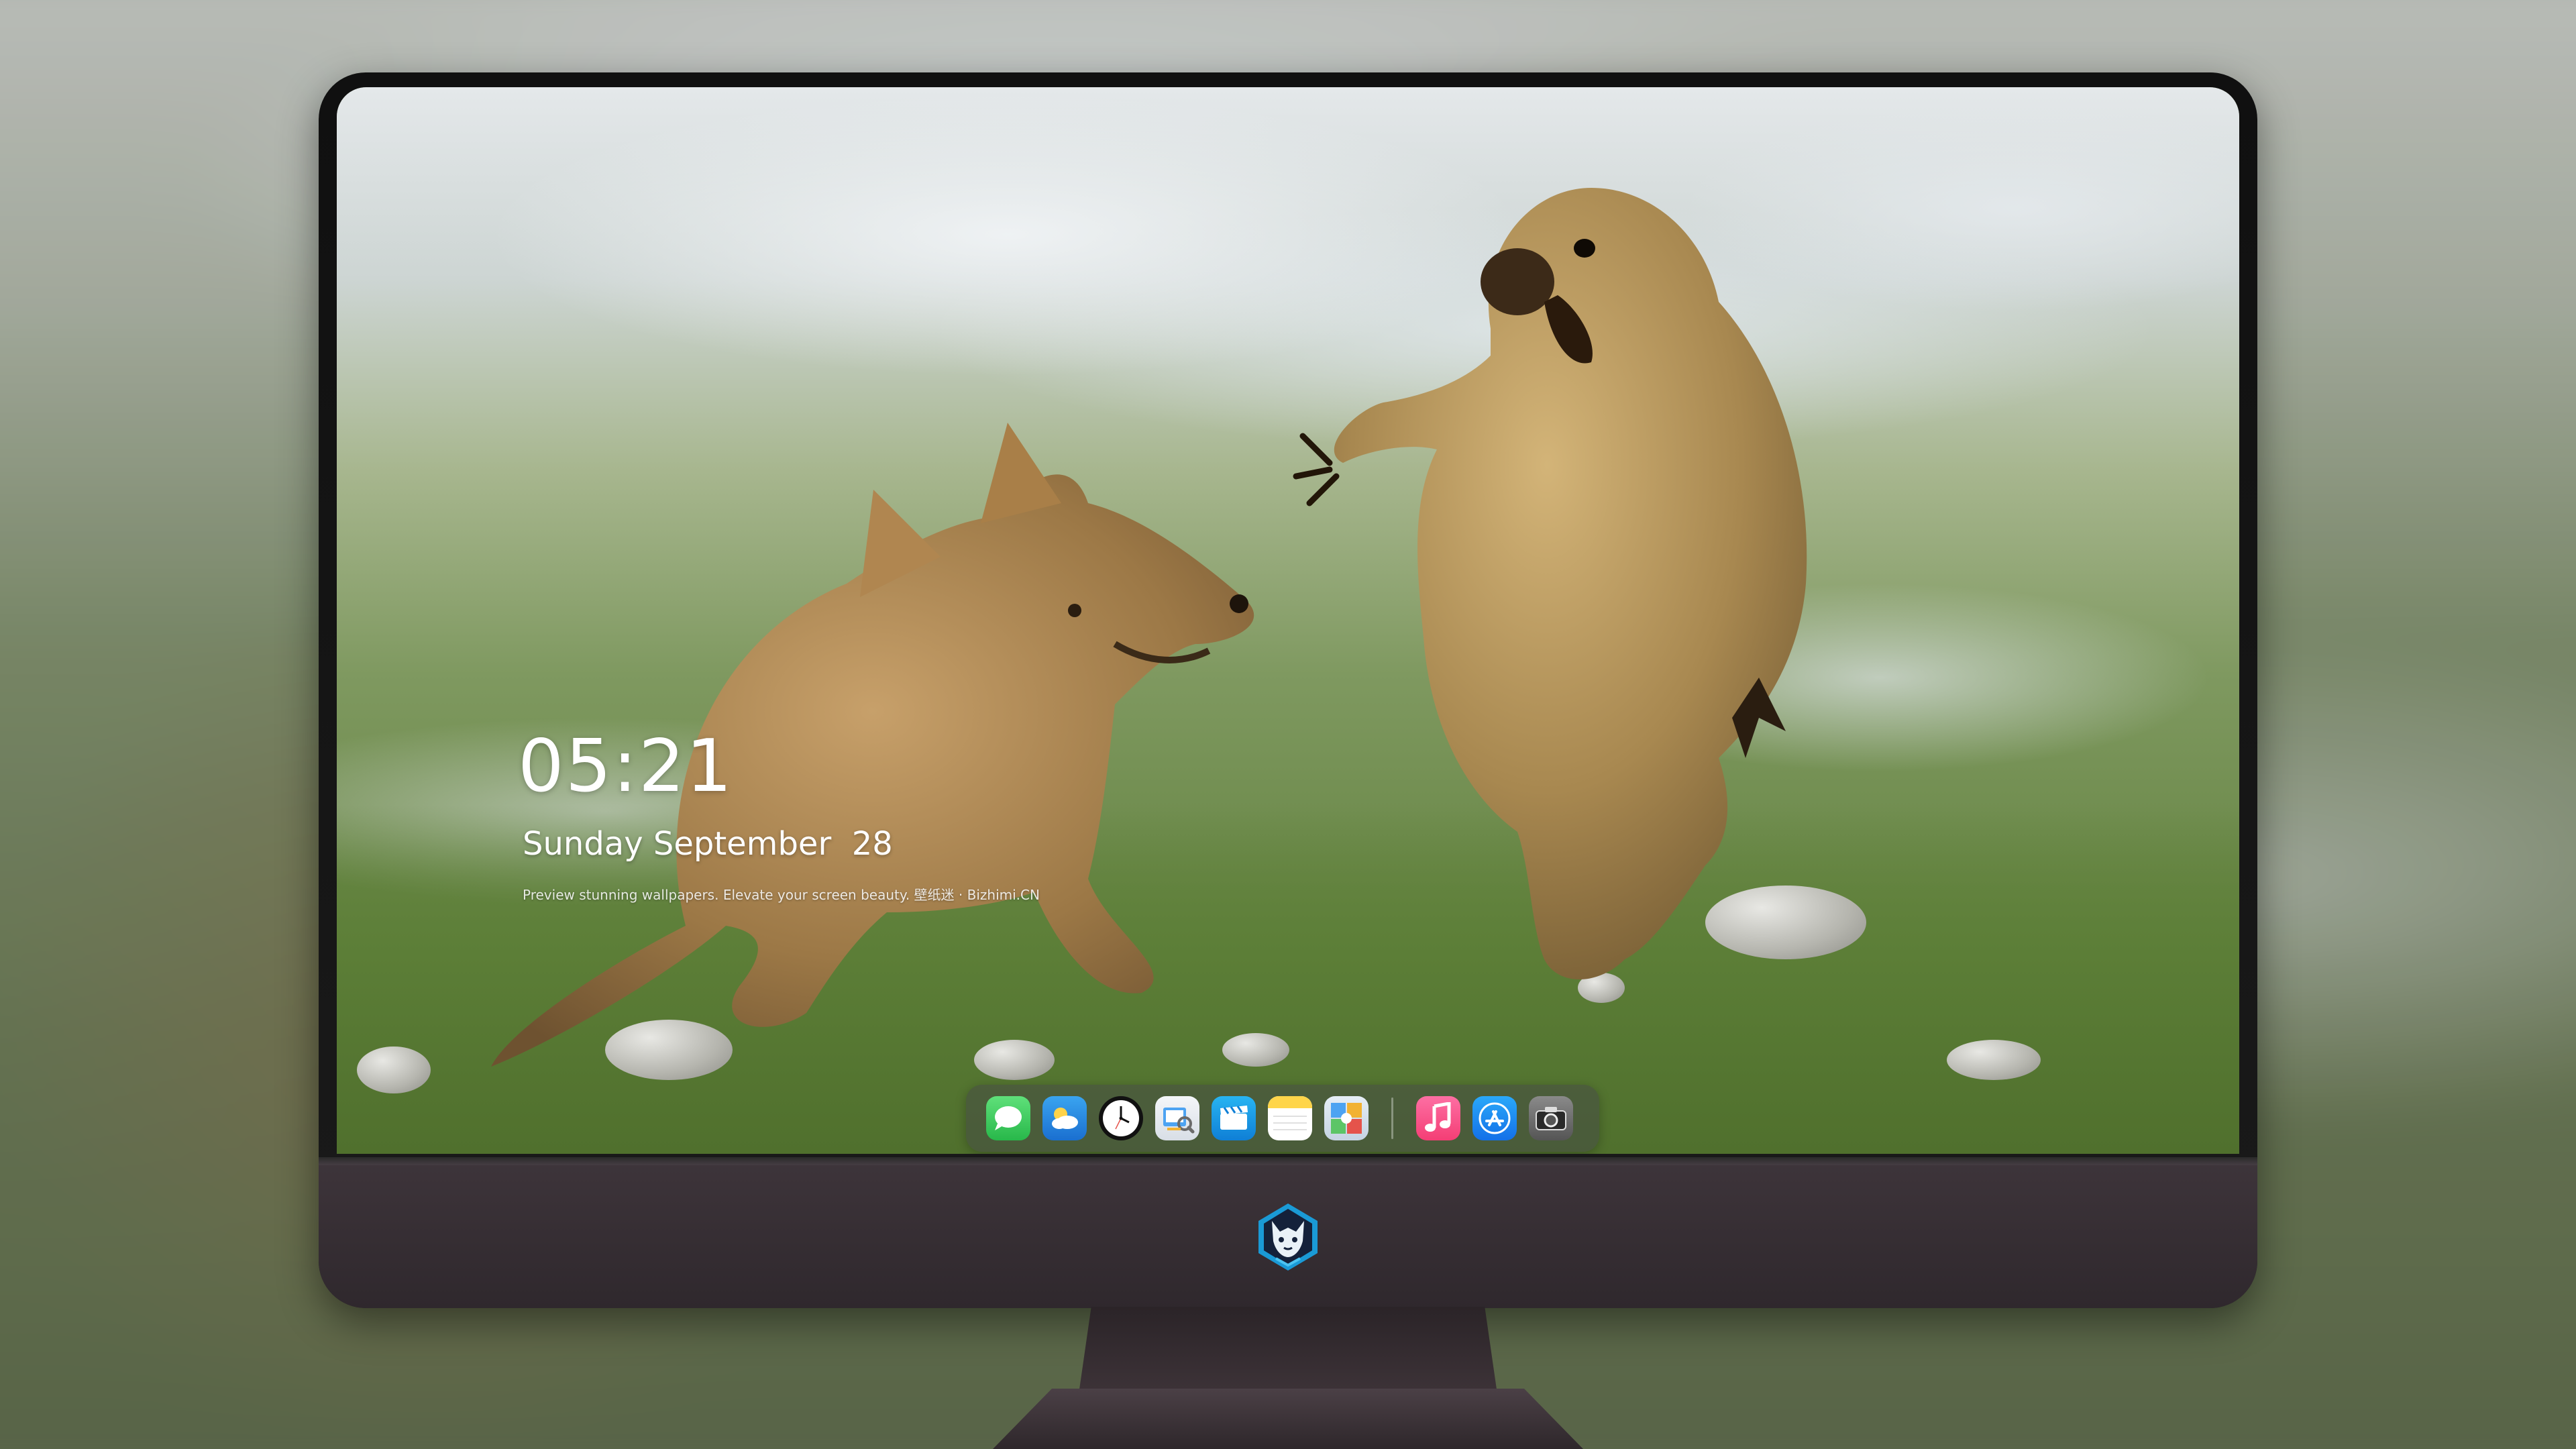  I want to click on dock, so click(1282, 1118).